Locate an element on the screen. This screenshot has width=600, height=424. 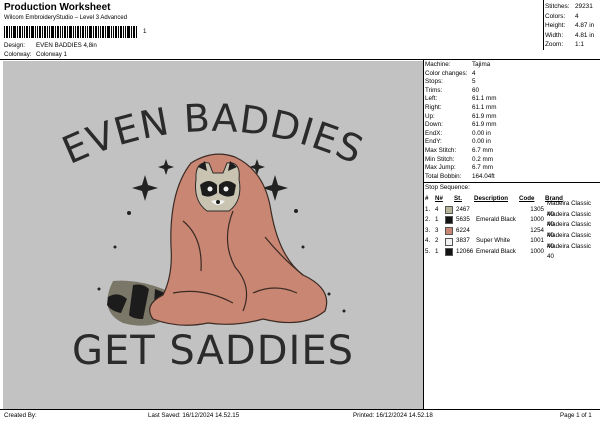
design-value: EVEN BADDIES 4,8in is located at coordinates (66, 45).